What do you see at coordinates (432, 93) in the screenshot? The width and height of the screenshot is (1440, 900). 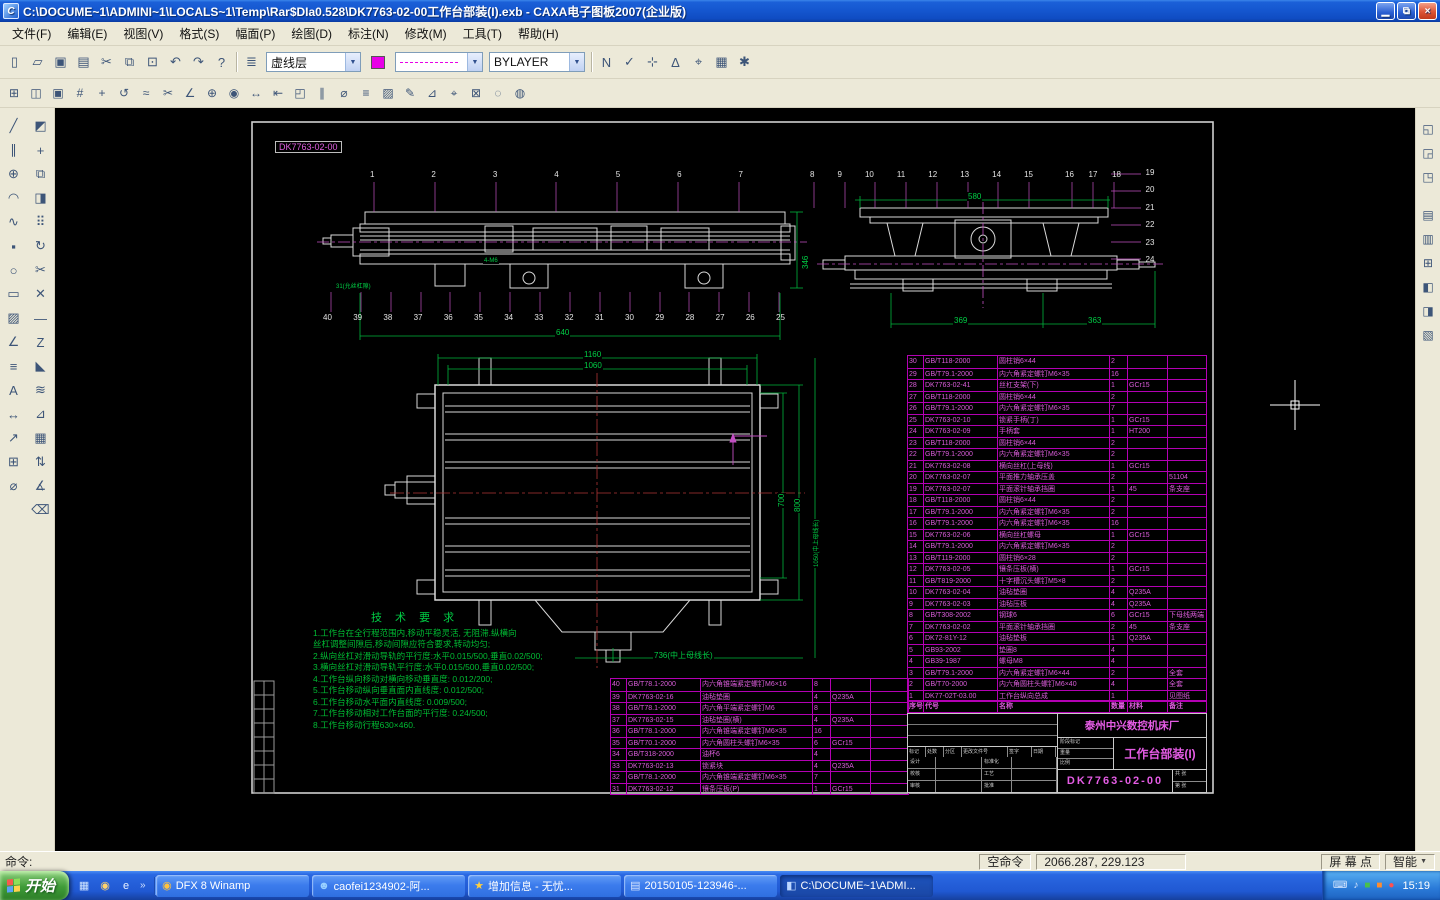 I see `chamfer-icon: ⊿` at bounding box center [432, 93].